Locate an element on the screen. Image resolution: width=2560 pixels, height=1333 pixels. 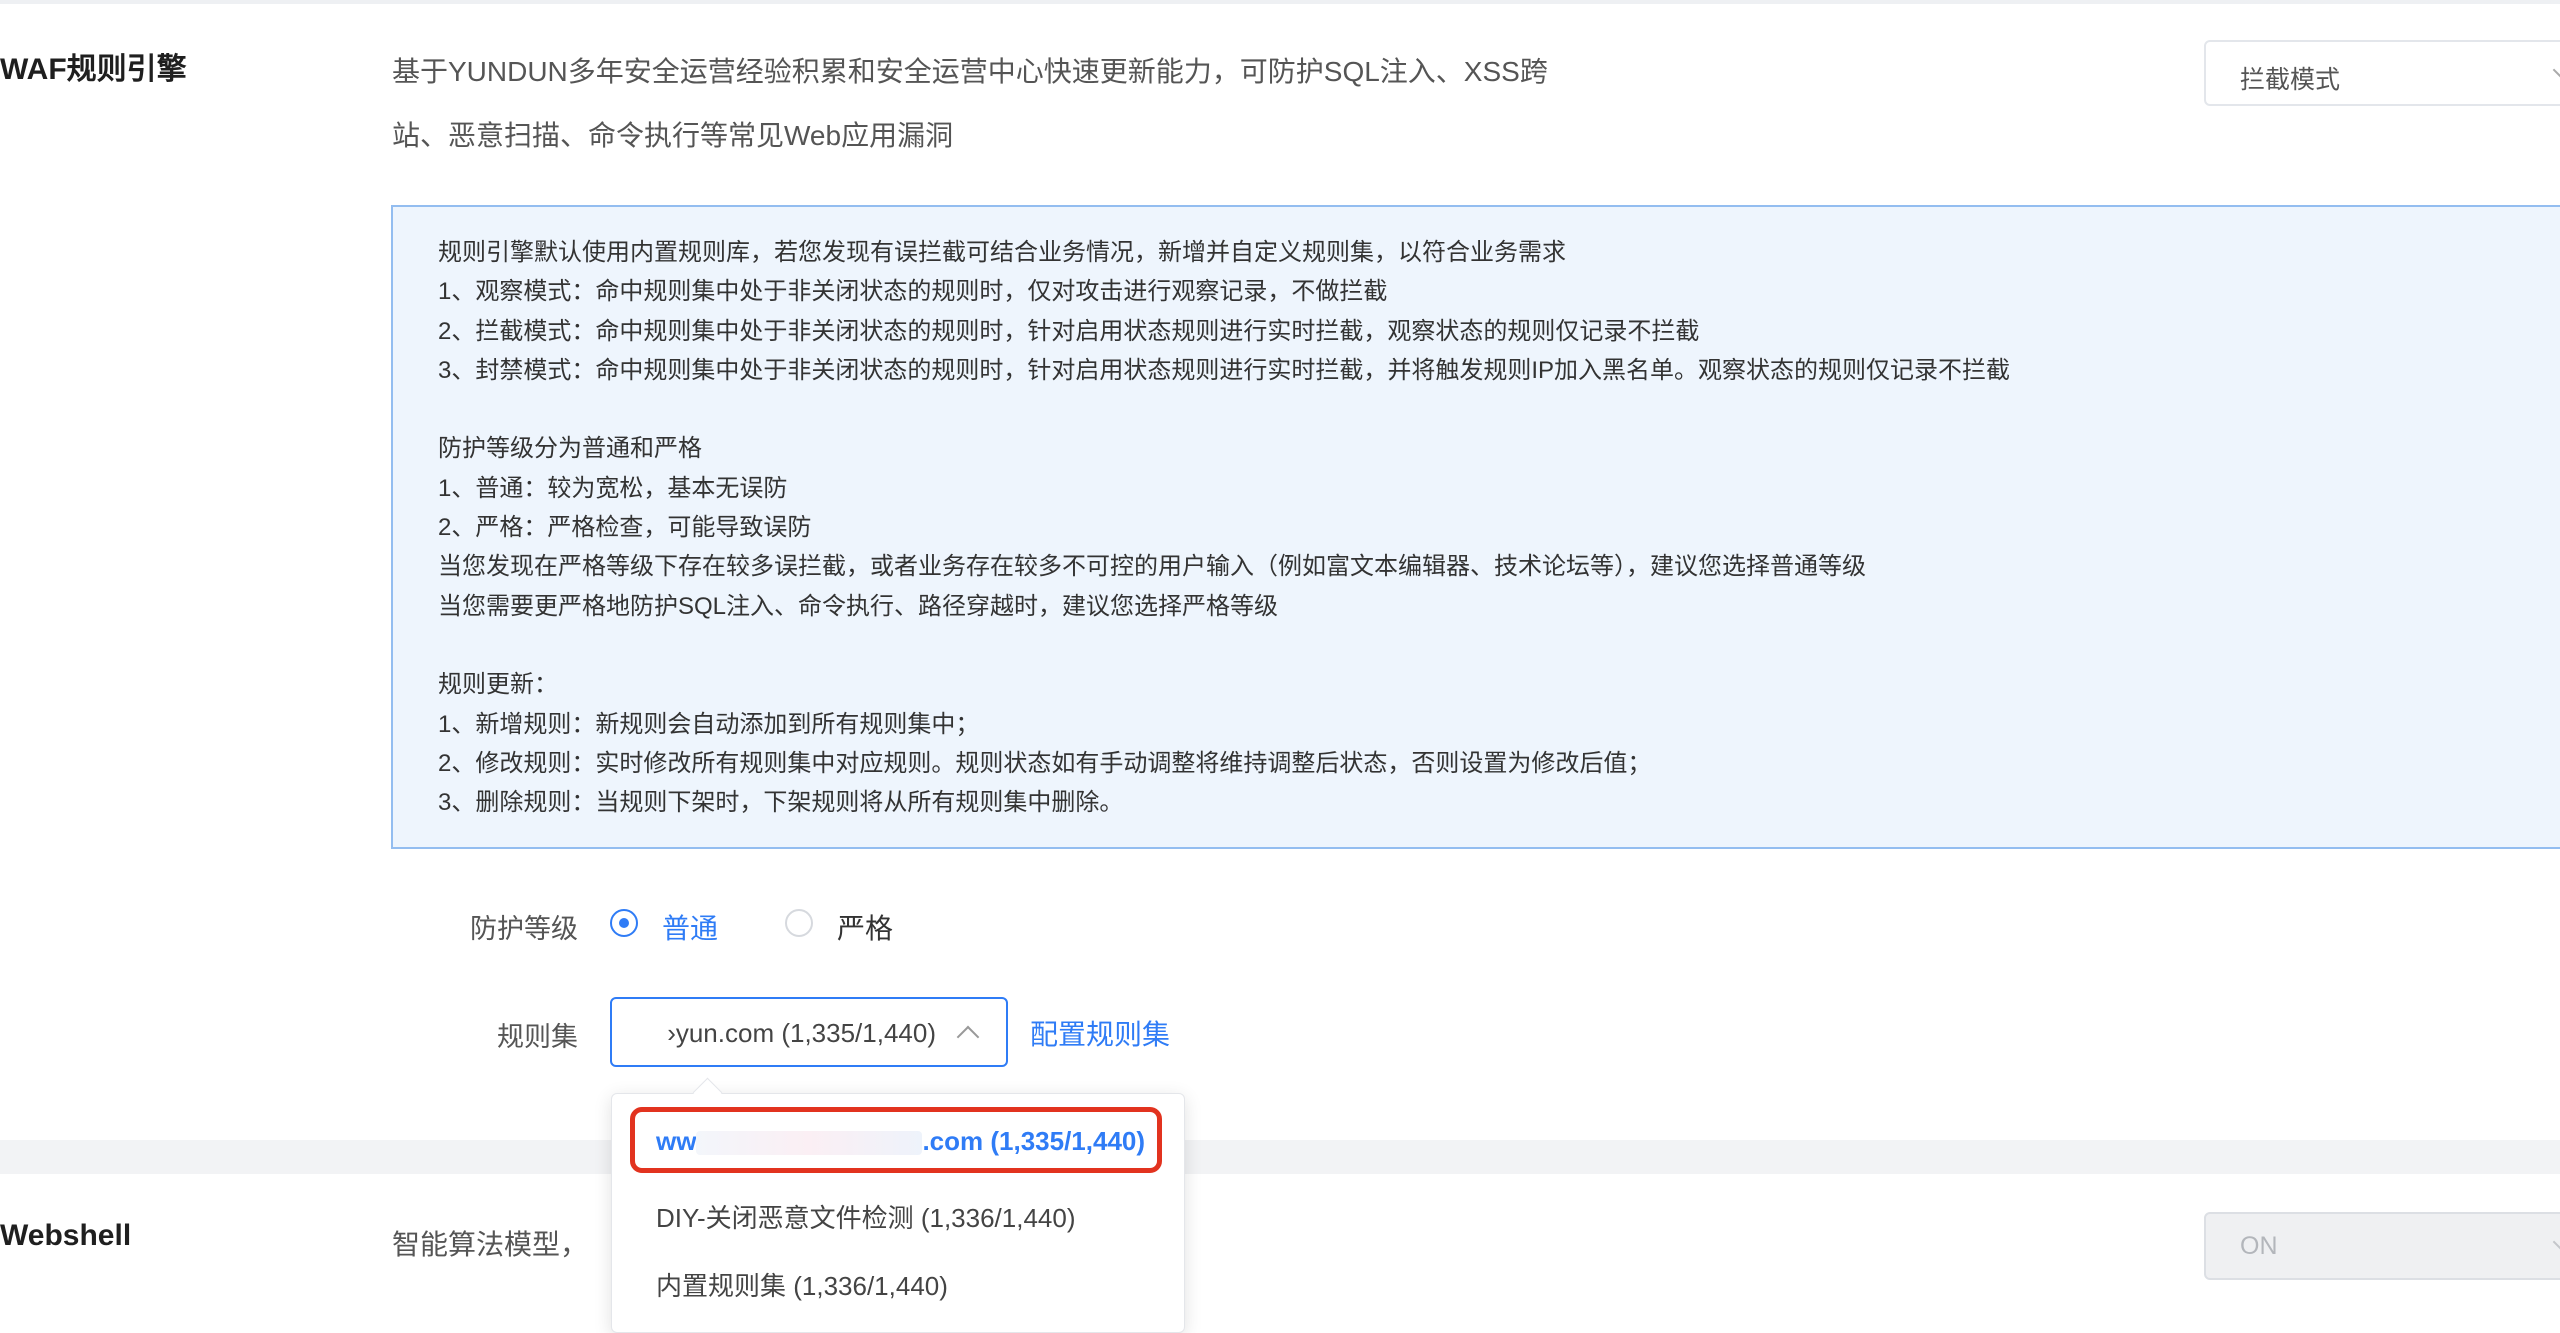
redacted-domain is located at coordinates (809, 1143).